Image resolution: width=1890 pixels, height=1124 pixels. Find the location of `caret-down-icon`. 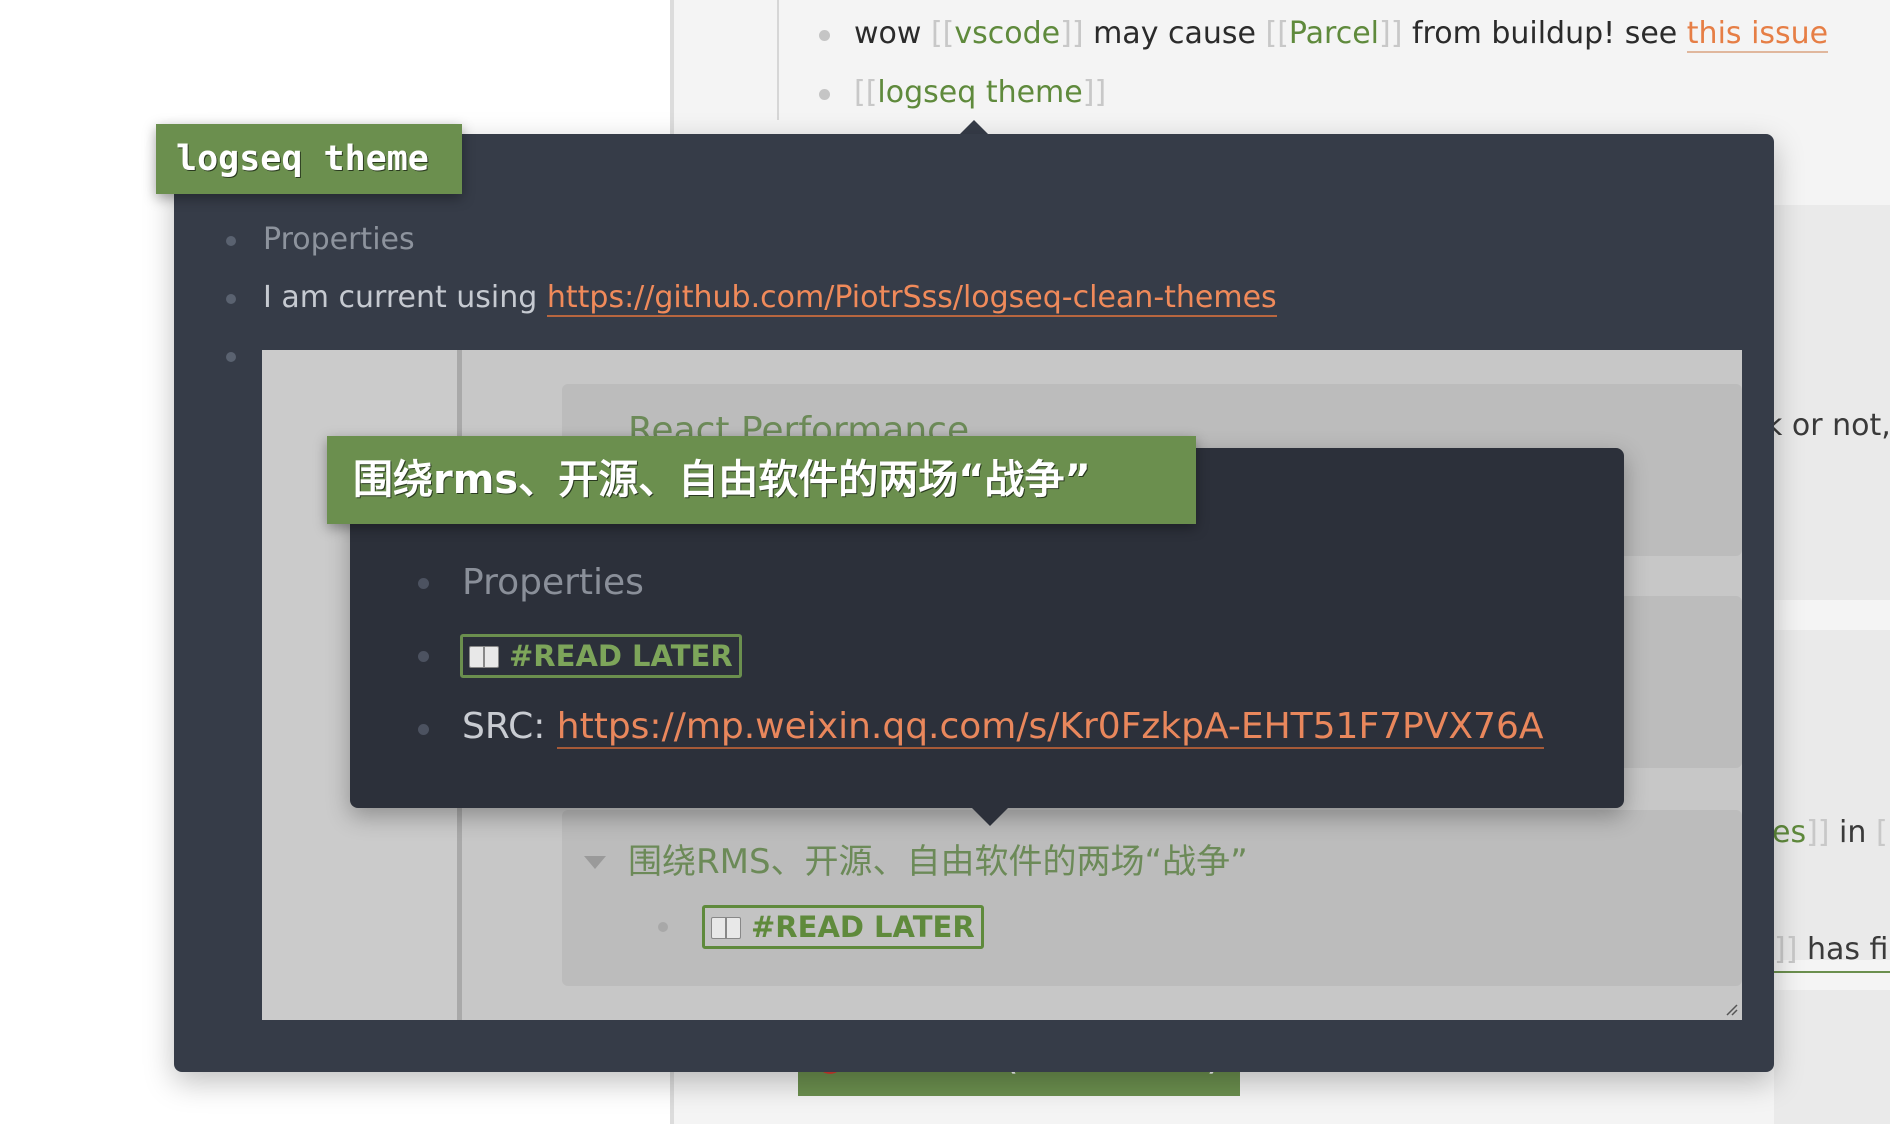

caret-down-icon is located at coordinates (595, 862).